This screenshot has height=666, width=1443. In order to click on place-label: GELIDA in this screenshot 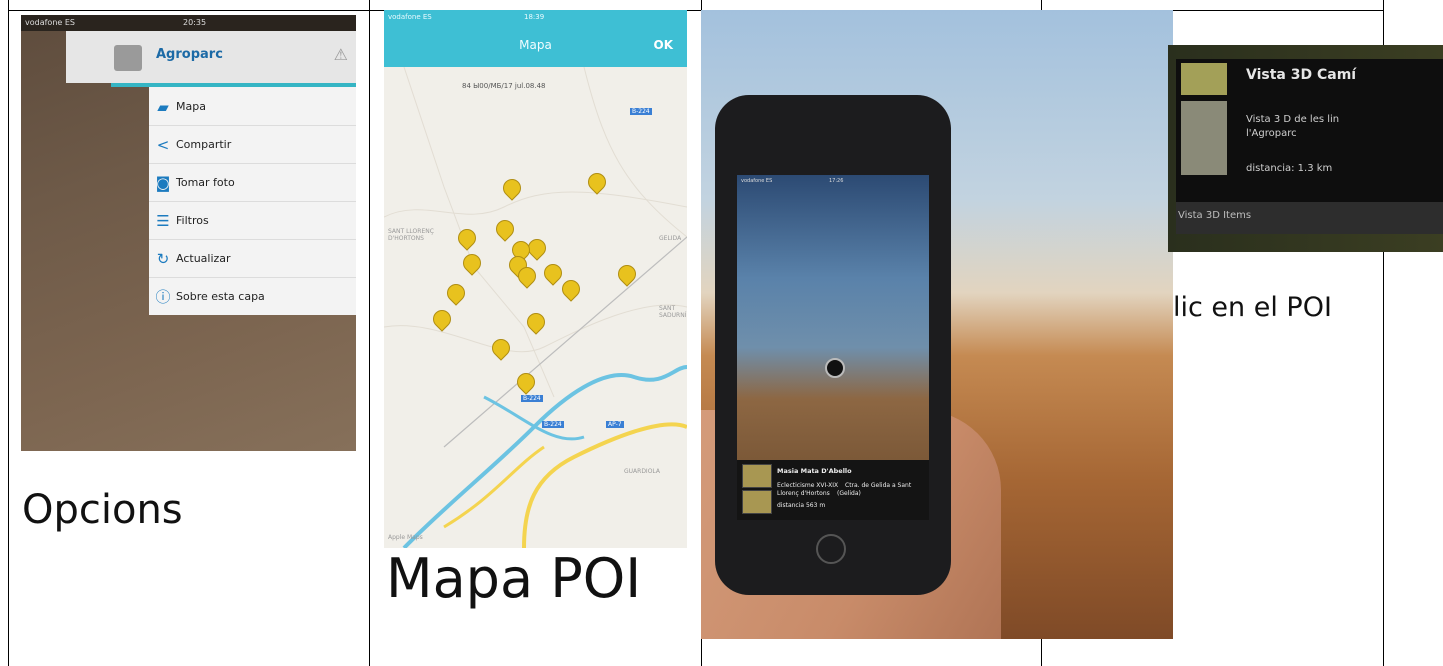, I will do `click(670, 238)`.